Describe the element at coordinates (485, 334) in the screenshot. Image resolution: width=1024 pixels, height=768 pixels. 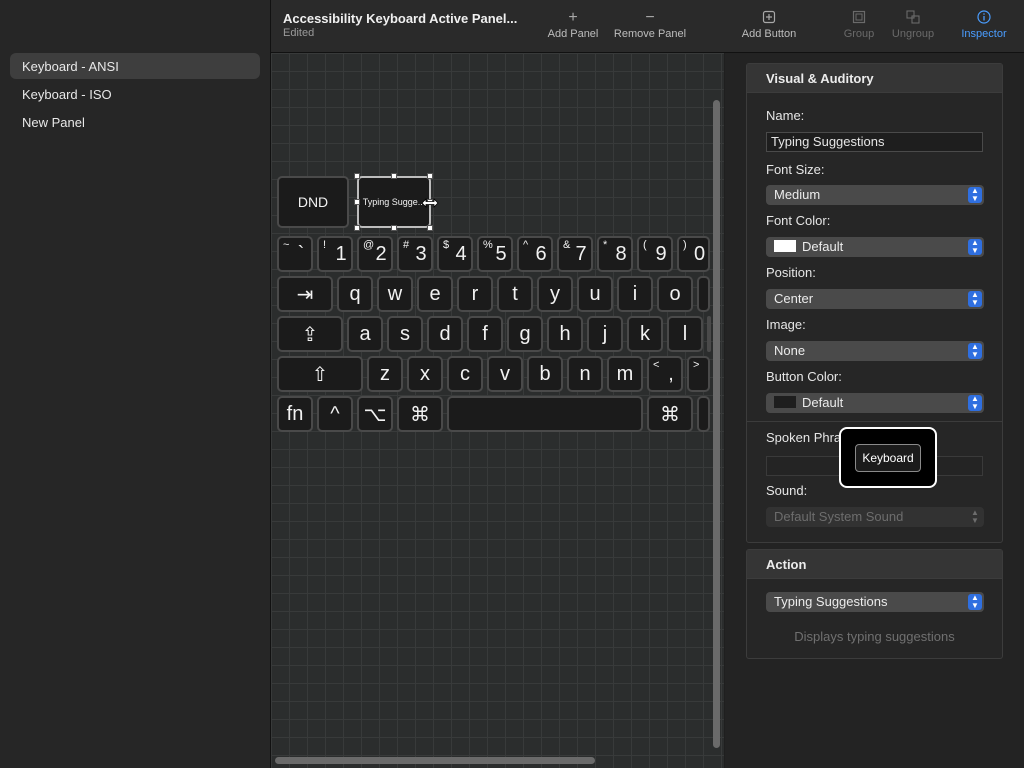
I see `key-f: f` at that location.